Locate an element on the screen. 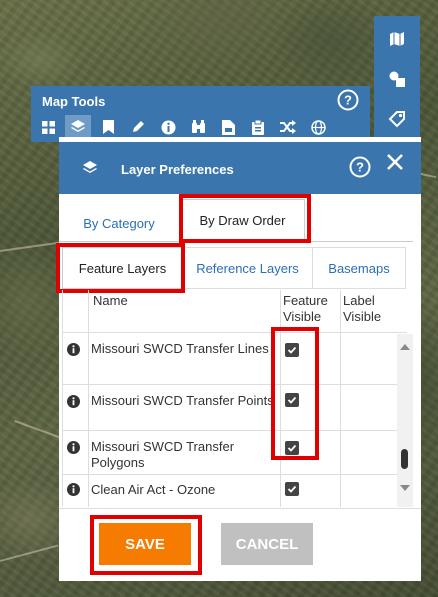 This screenshot has height=597, width=438. top-tabs: By Category By Draw Order is located at coordinates (240, 218).